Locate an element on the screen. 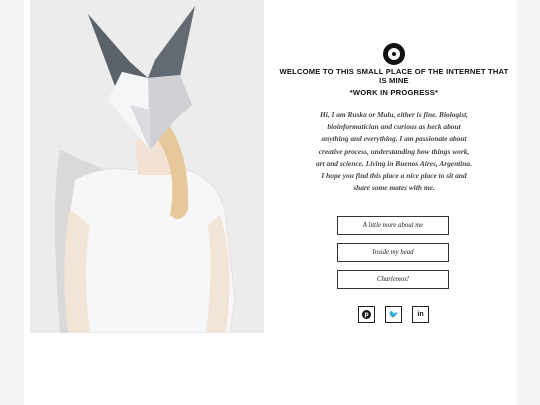 The height and width of the screenshot is (405, 540). about-me-button: A little more about me is located at coordinates (393, 225).